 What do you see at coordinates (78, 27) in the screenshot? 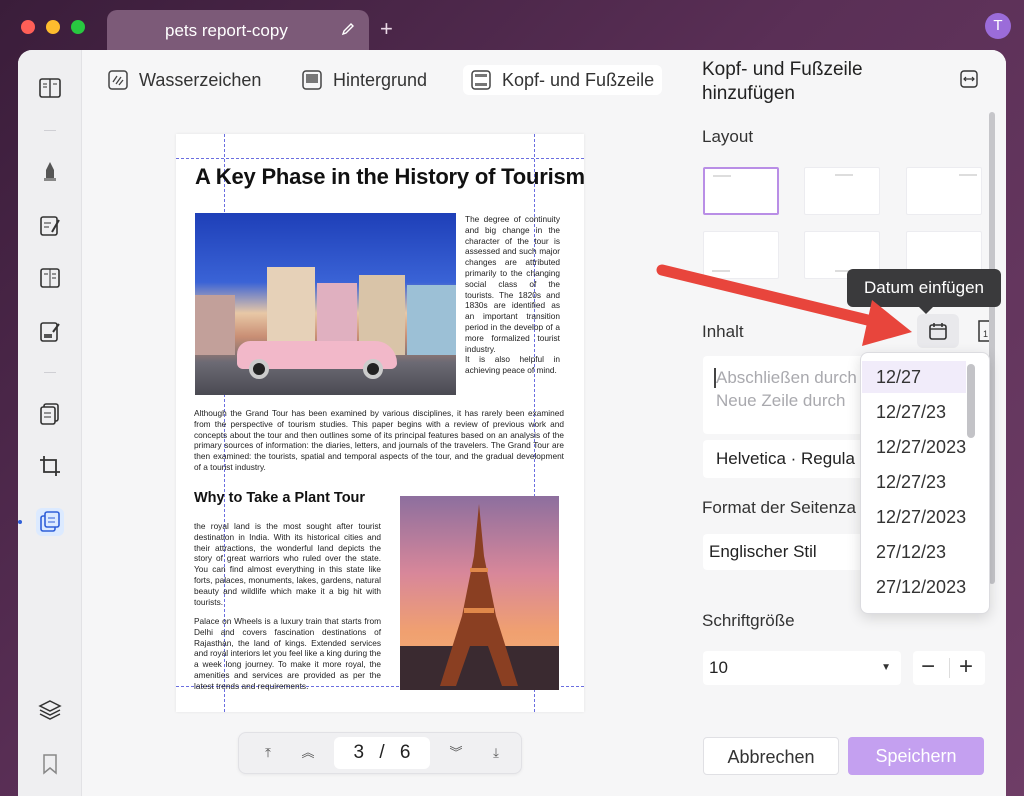
I see `maximize-window-button` at bounding box center [78, 27].